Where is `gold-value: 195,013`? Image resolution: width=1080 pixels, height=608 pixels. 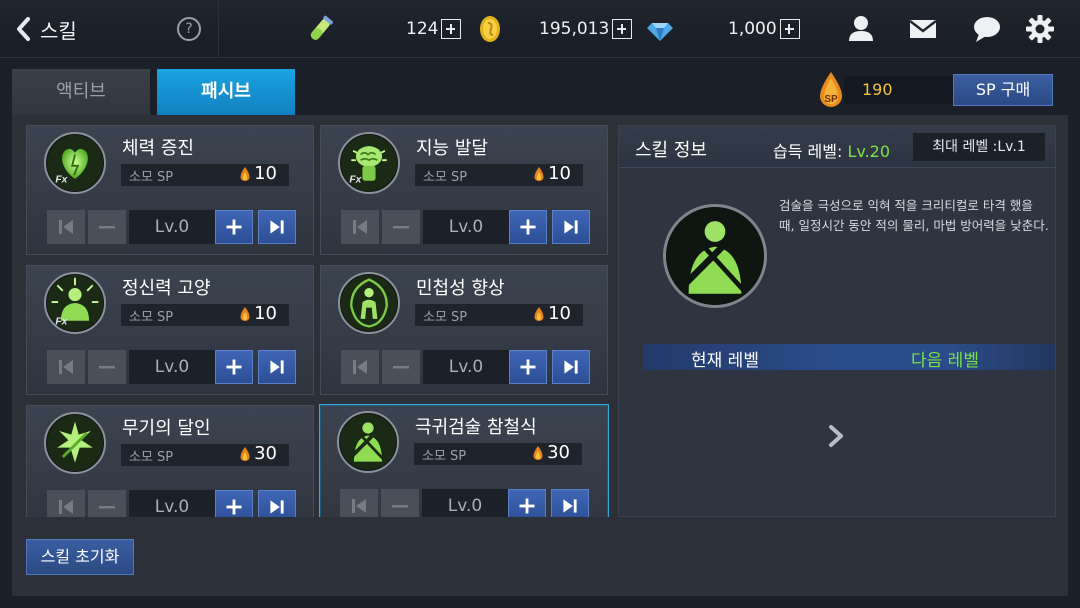 gold-value: 195,013 is located at coordinates (574, 29).